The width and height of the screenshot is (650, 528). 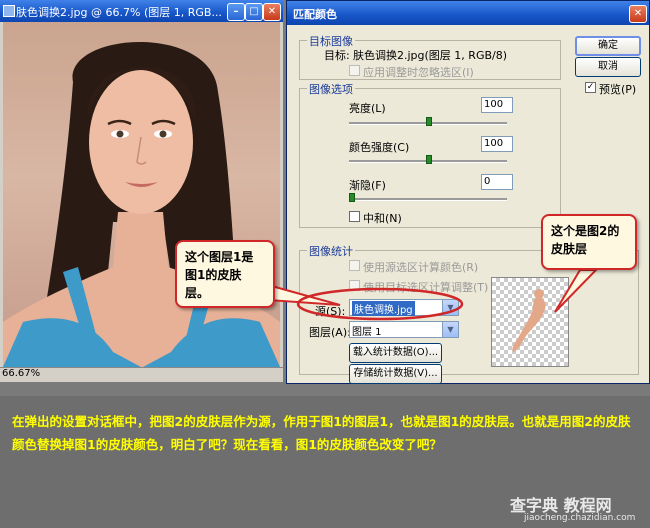 What do you see at coordinates (433, 295) in the screenshot?
I see `callout-pointers` at bounding box center [433, 295].